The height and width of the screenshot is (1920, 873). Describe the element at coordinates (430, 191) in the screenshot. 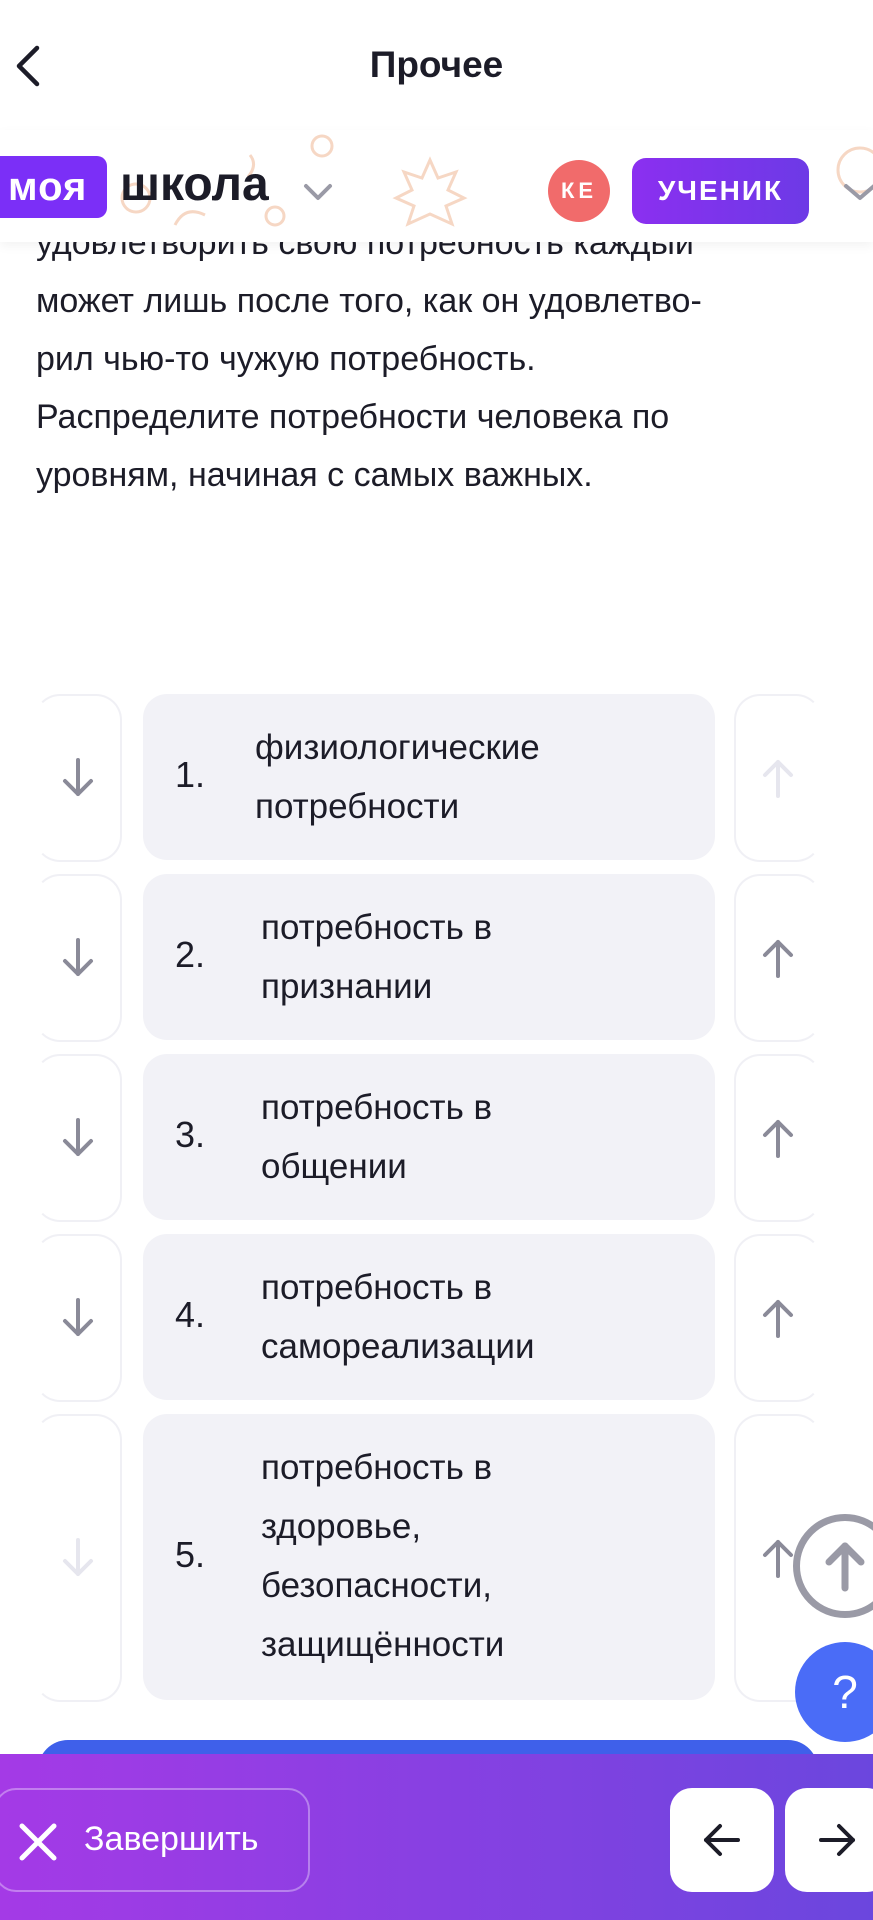

I see `maple-leaf-icon` at that location.